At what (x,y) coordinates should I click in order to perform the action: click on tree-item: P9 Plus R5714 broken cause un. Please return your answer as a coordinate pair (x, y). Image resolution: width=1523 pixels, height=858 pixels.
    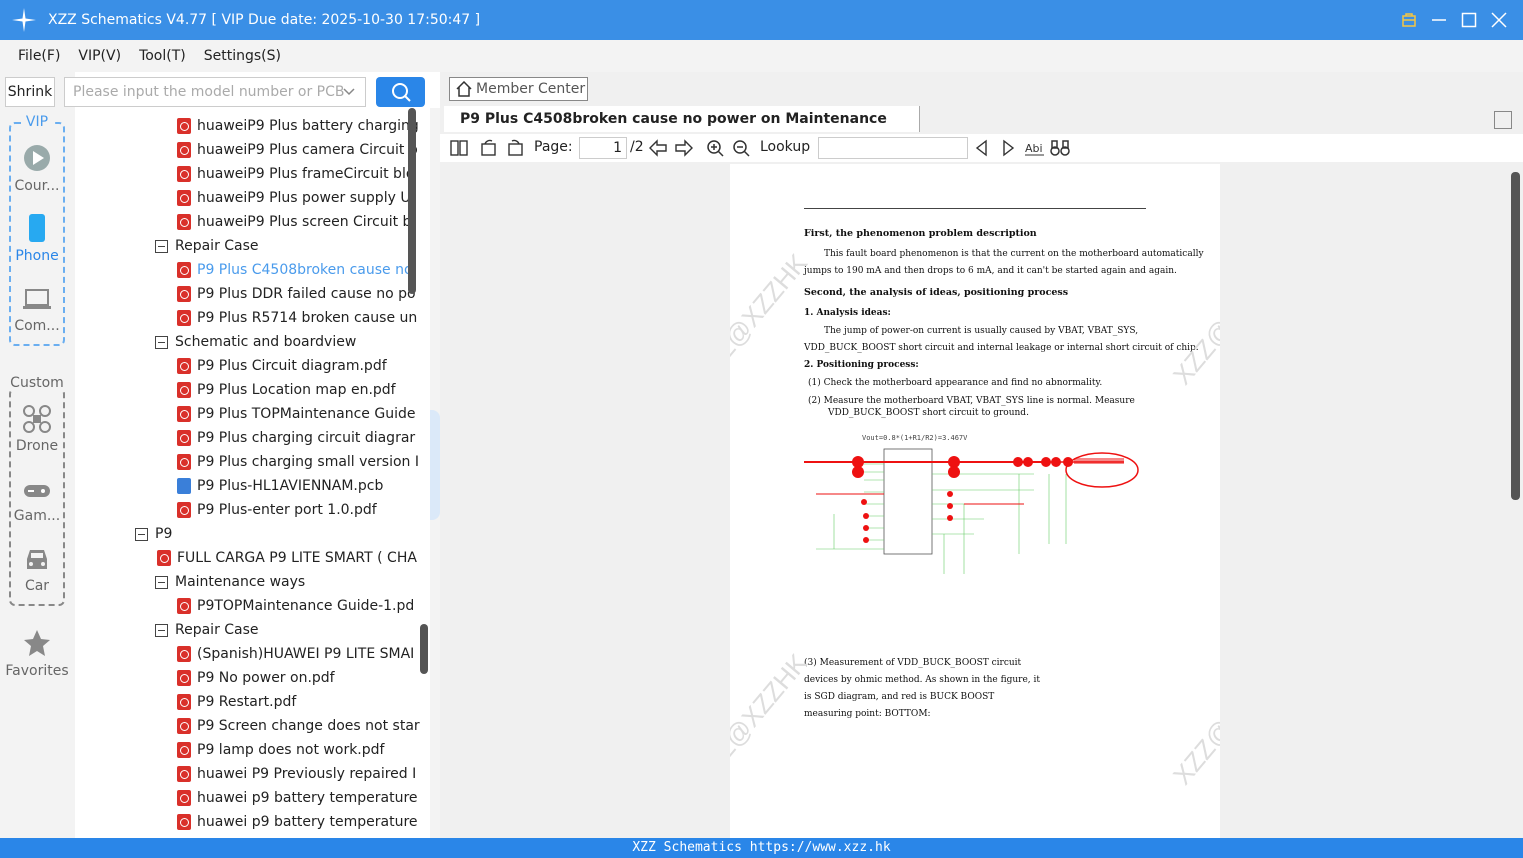
    Looking at the image, I should click on (297, 318).